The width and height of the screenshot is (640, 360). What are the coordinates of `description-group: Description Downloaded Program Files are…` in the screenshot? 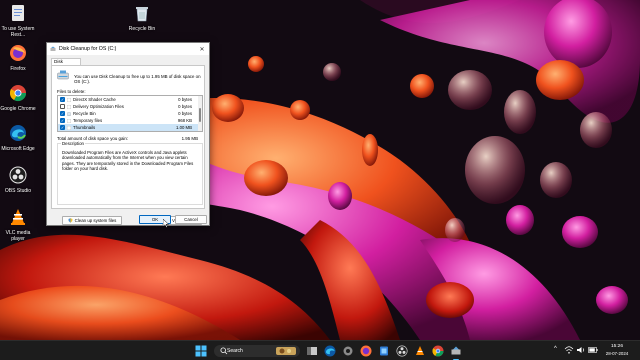 It's located at (130, 173).